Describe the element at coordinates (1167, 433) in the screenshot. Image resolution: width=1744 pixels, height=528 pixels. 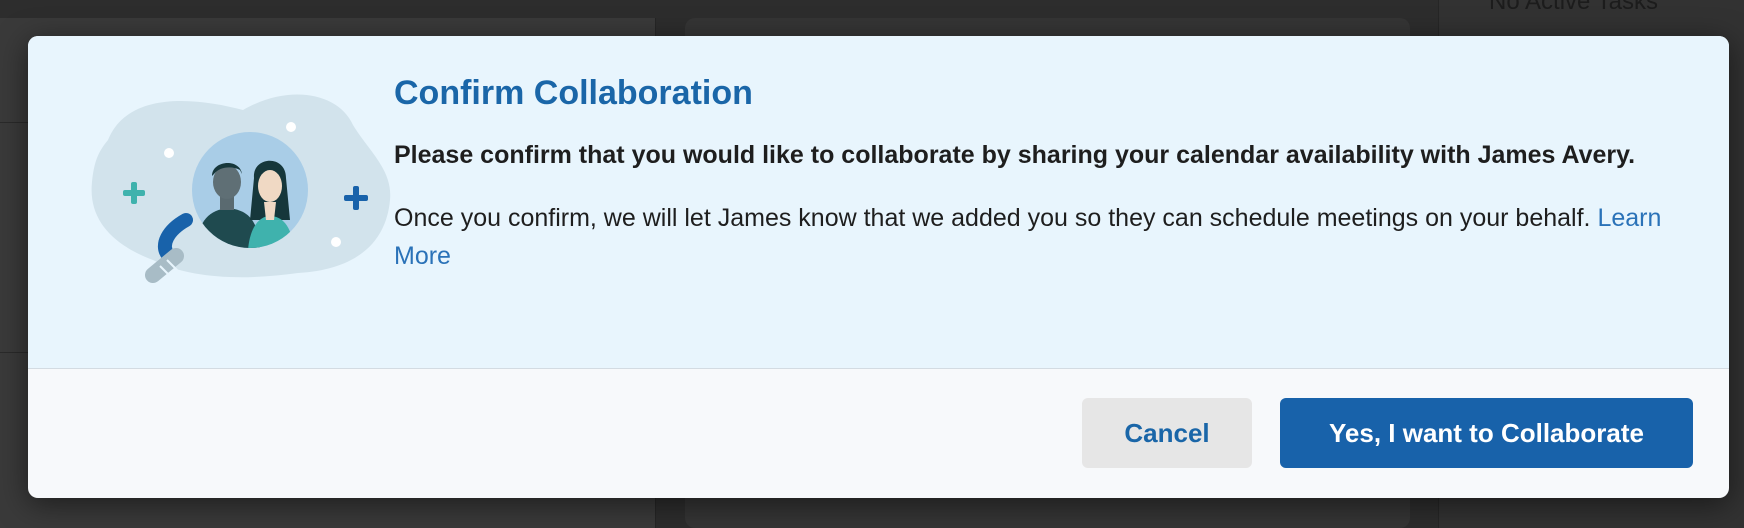
I see `cancel-button: Cancel` at that location.